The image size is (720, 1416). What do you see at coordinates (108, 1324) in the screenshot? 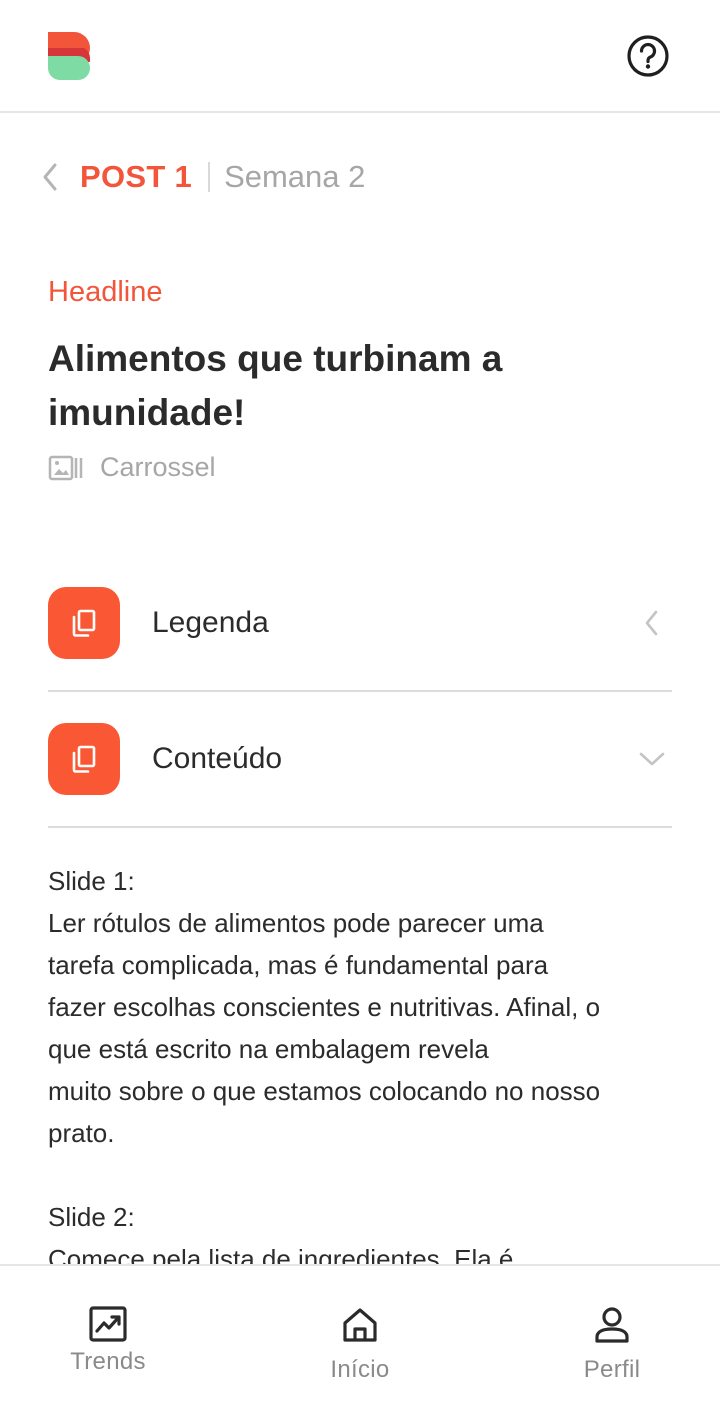
I see `trending-up-icon` at bounding box center [108, 1324].